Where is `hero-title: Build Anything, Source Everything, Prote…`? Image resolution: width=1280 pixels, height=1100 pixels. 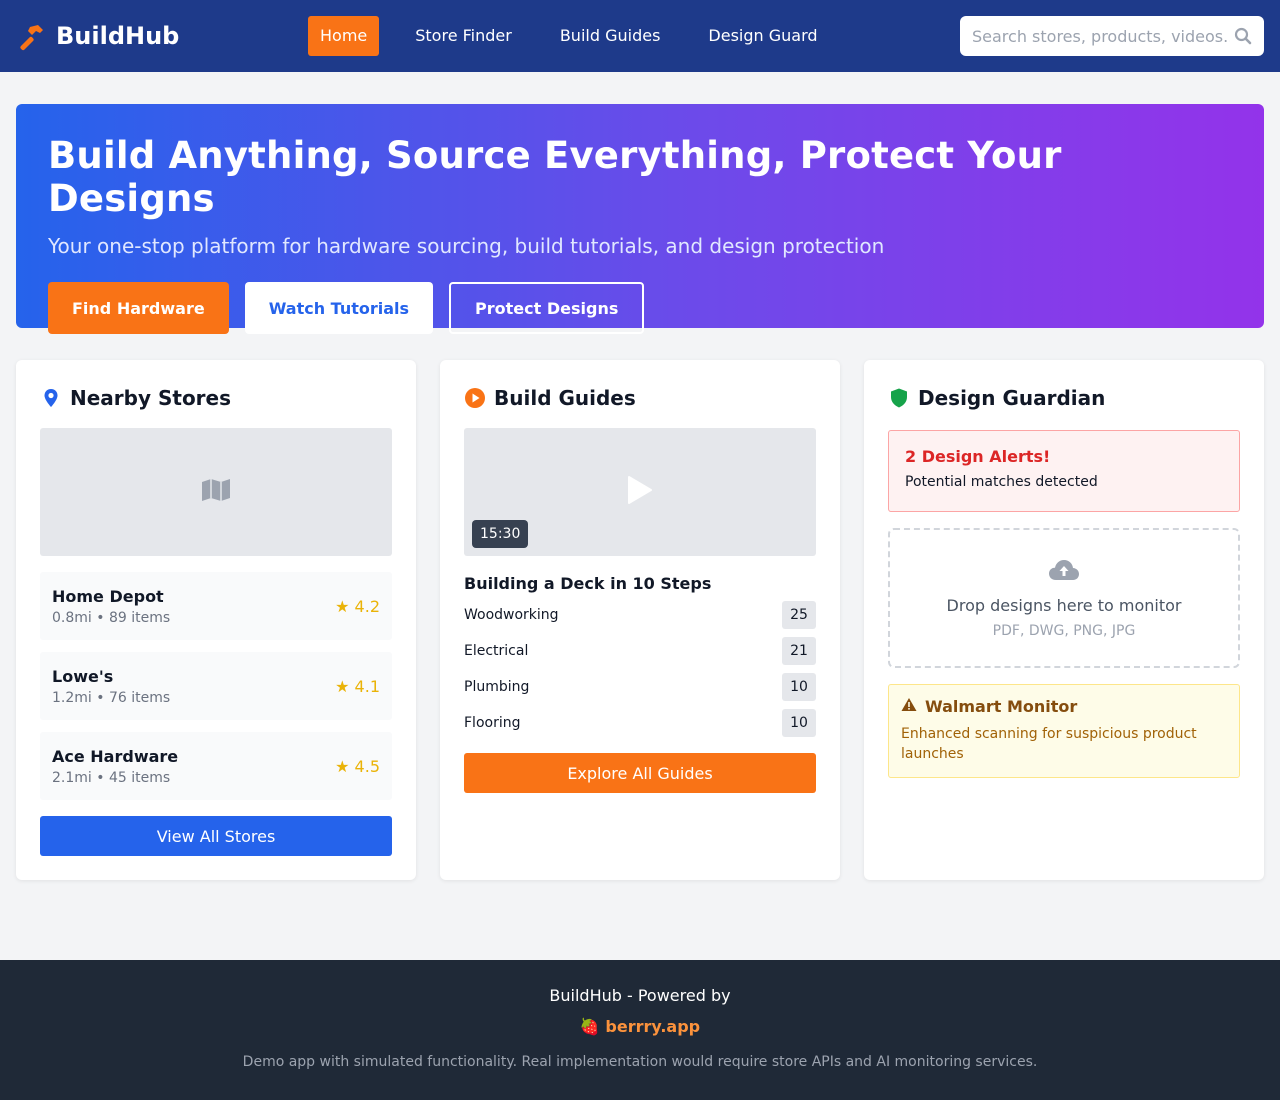
hero-title: Build Anything, Source Everything, Prote… is located at coordinates (555, 177).